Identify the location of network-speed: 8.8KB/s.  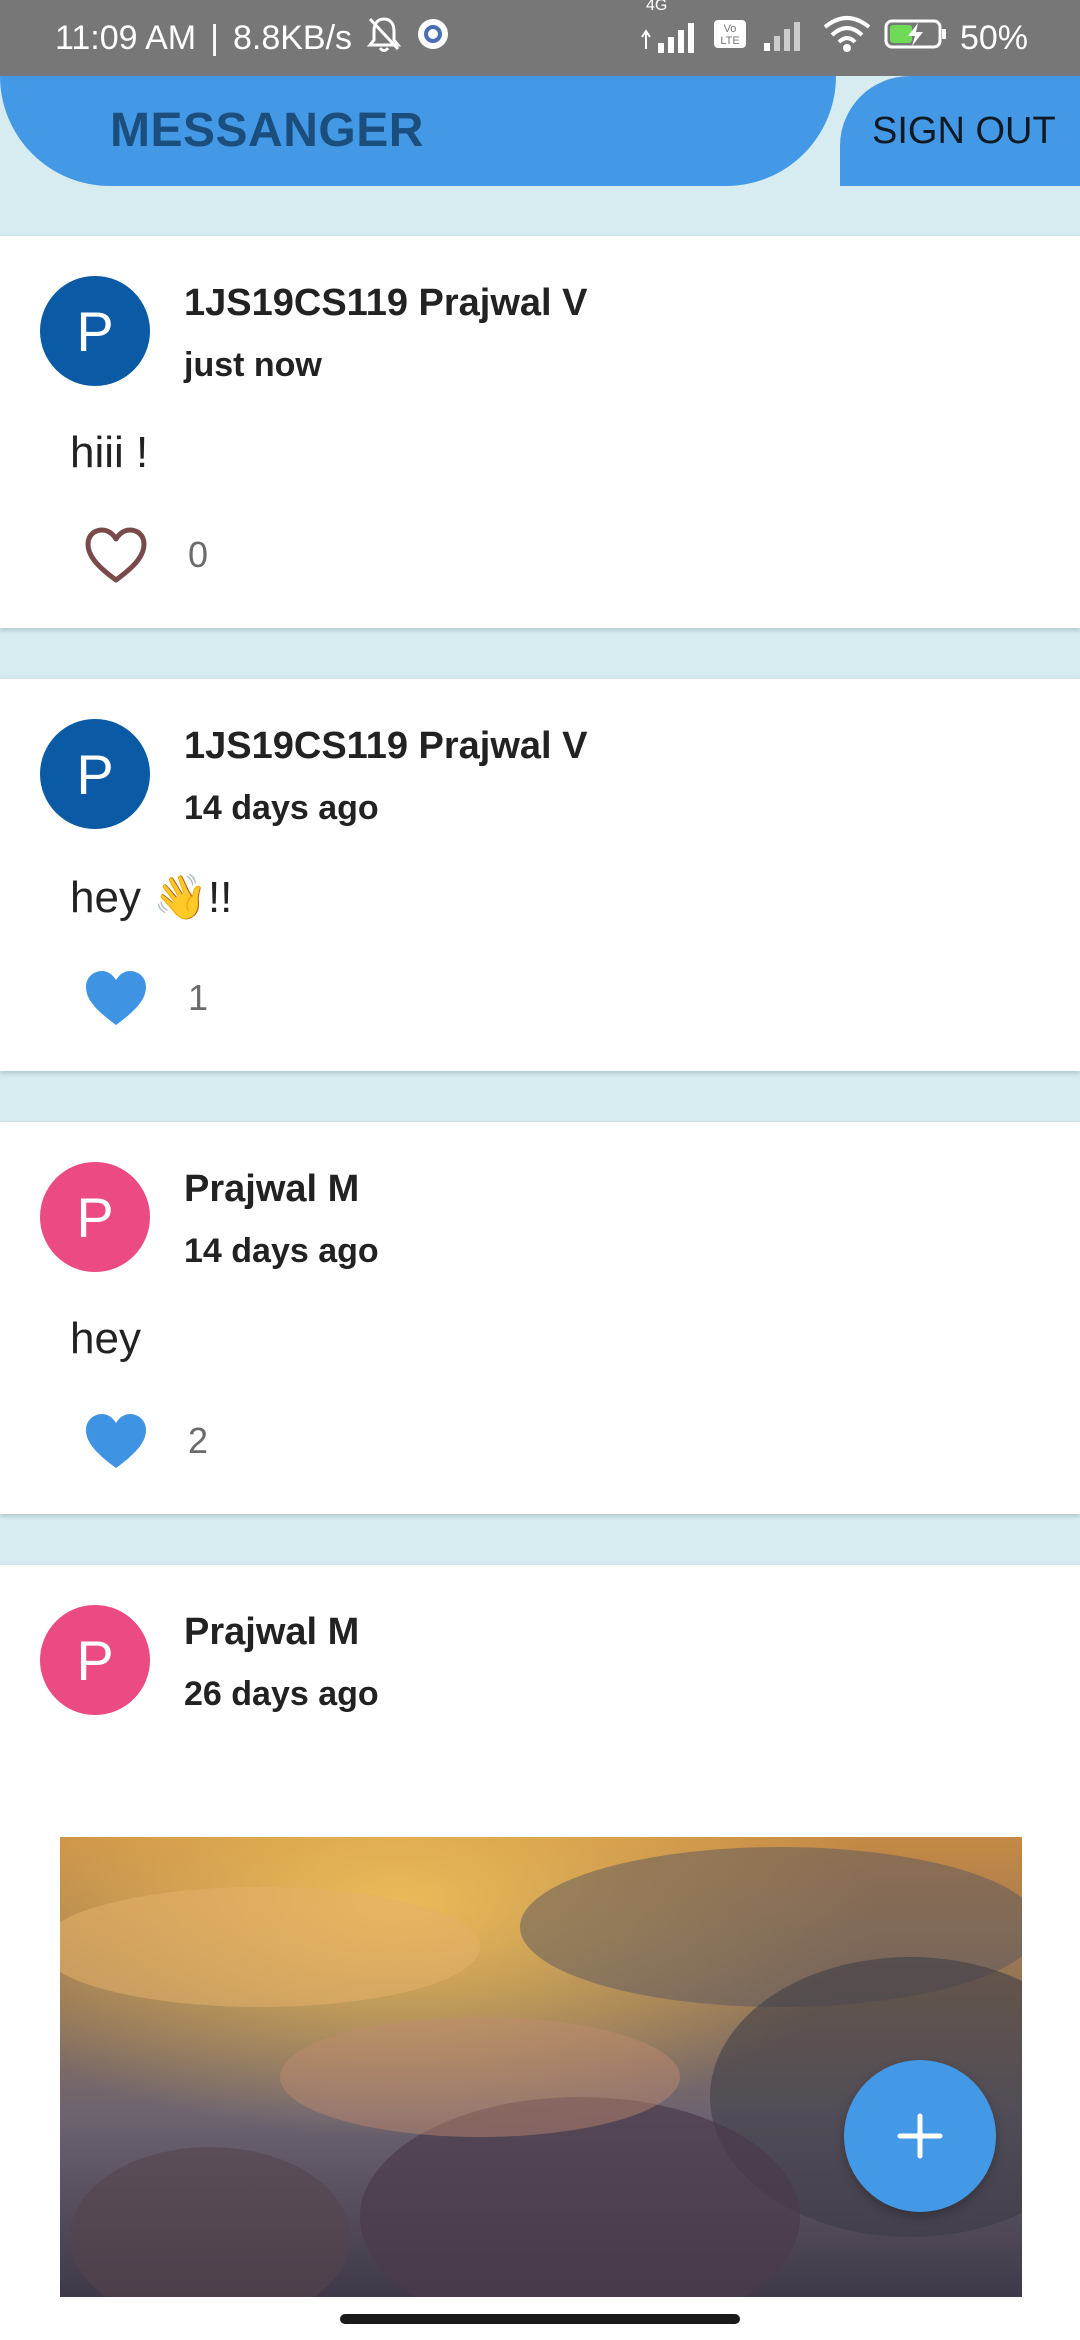
(292, 37).